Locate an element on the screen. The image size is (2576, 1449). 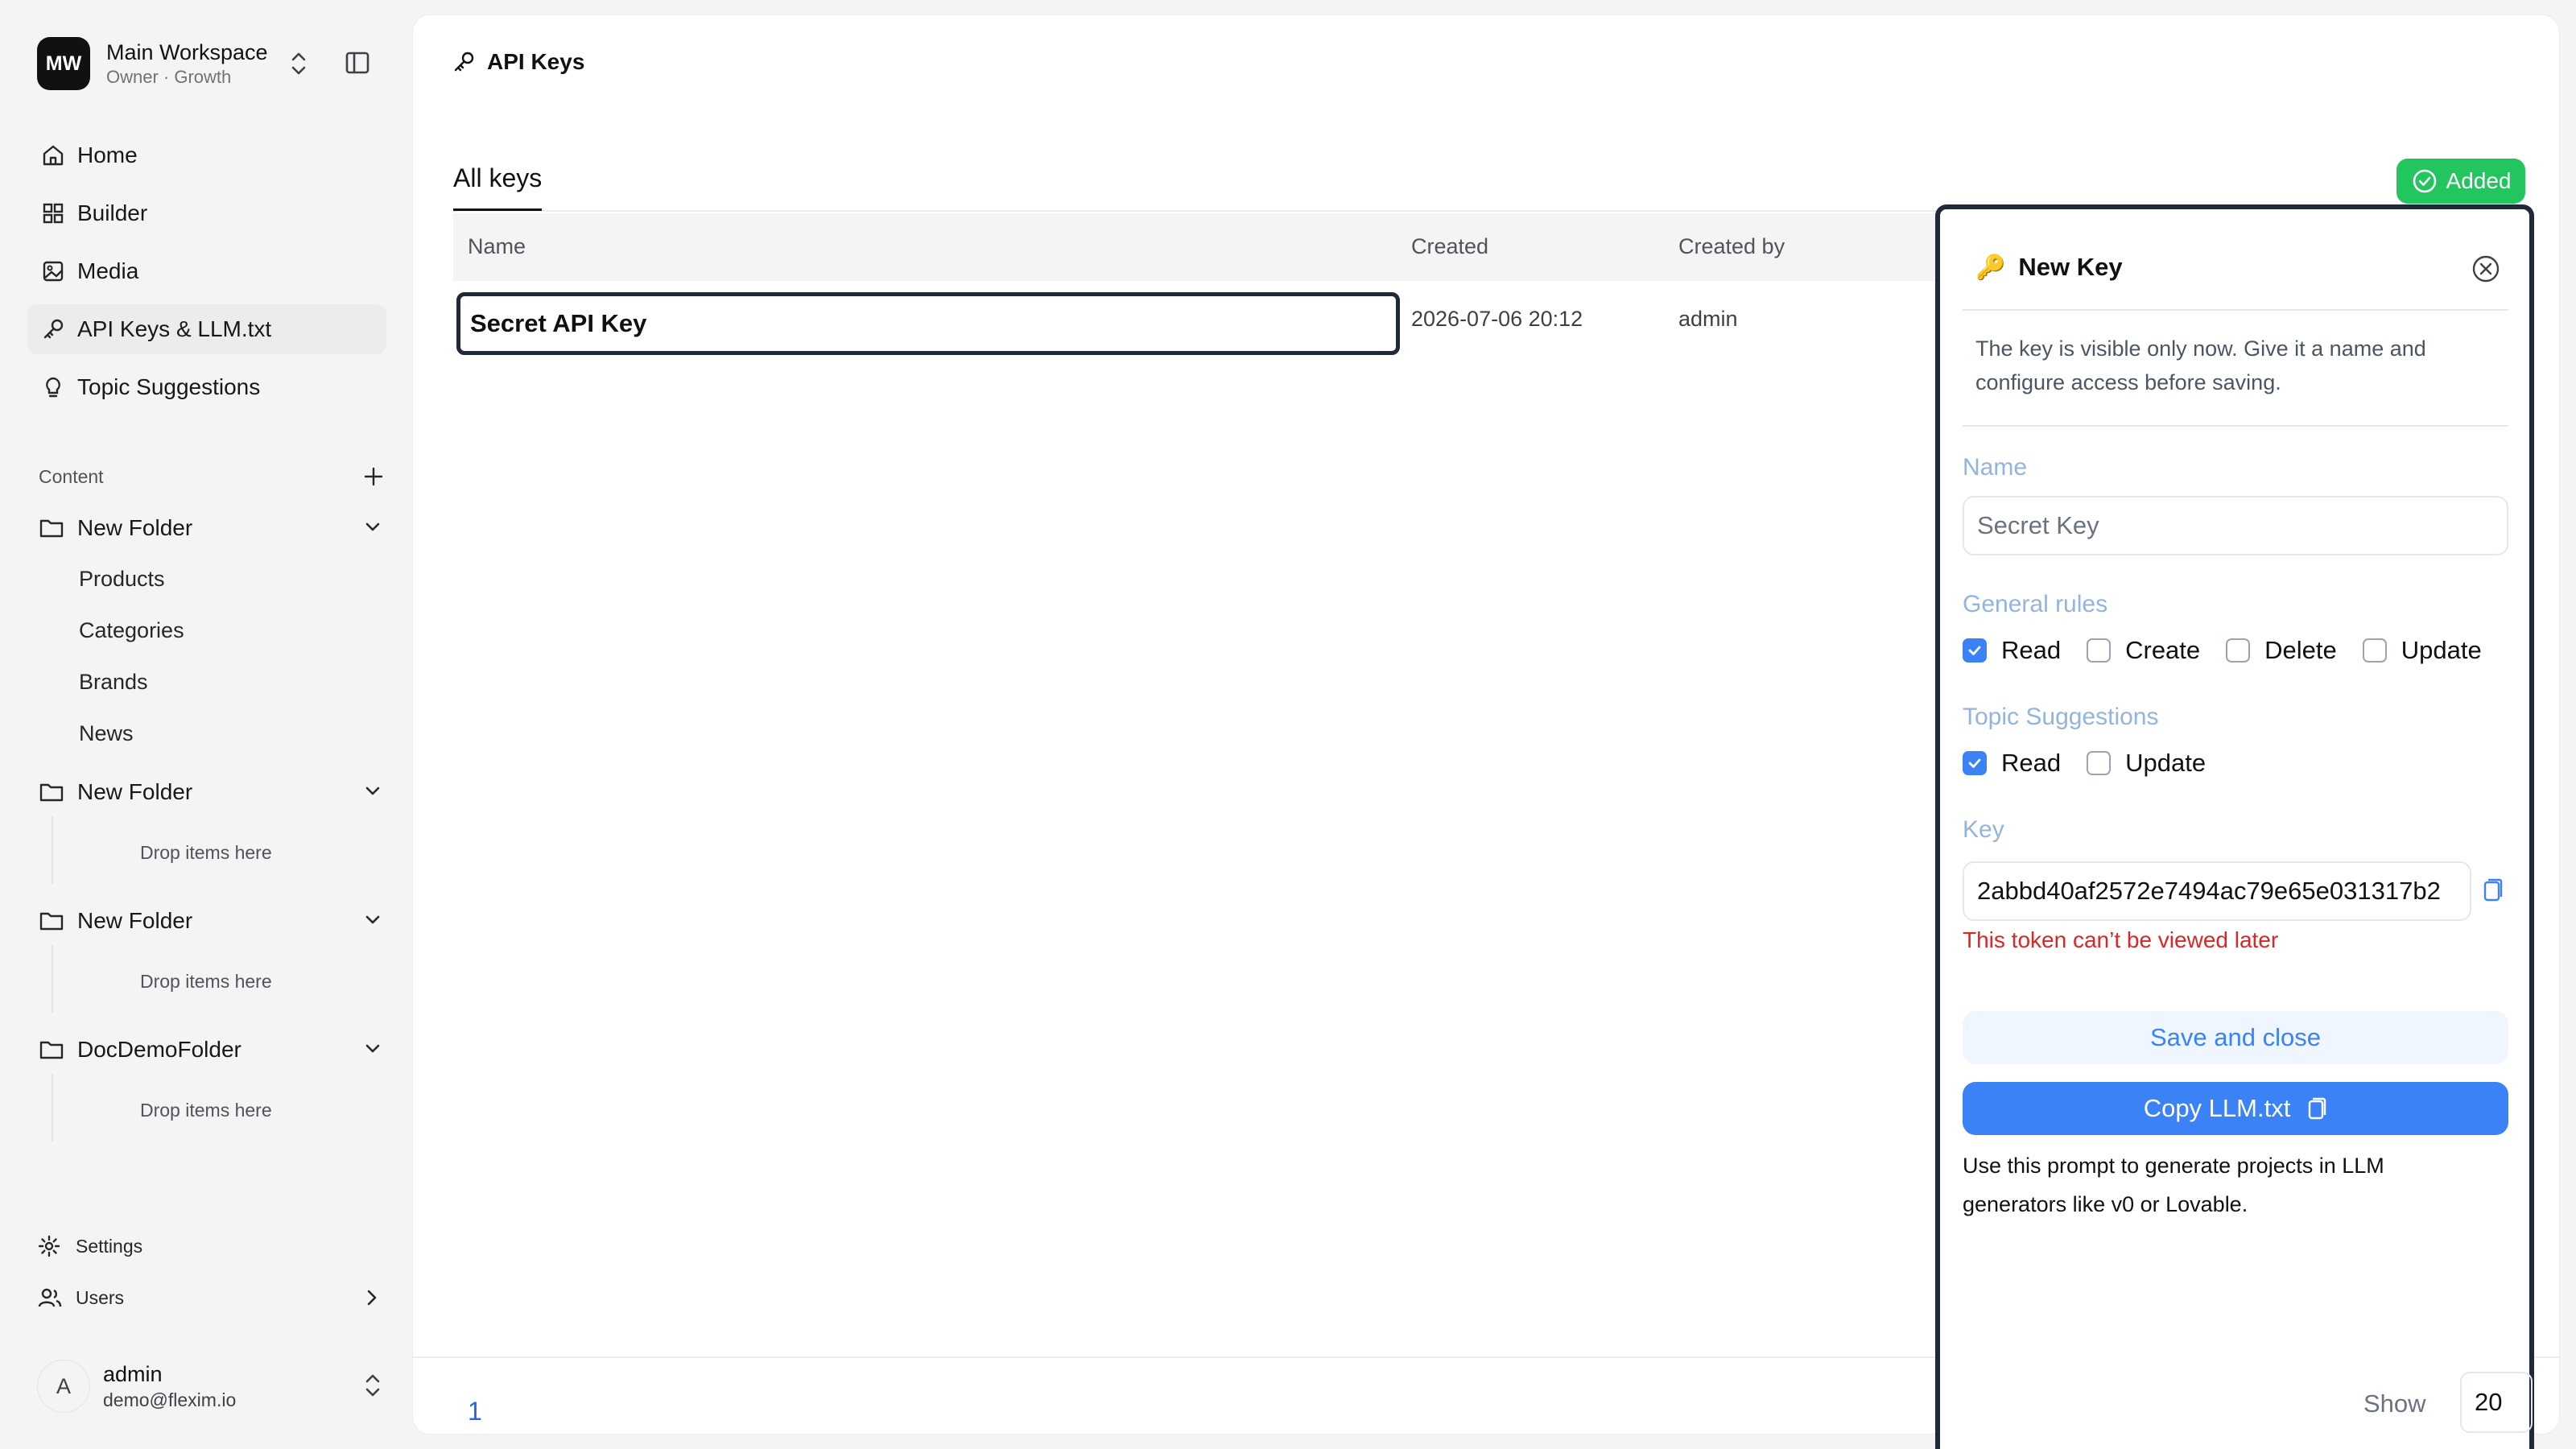
topic-read-checkbox: Read is located at coordinates (2012, 763).